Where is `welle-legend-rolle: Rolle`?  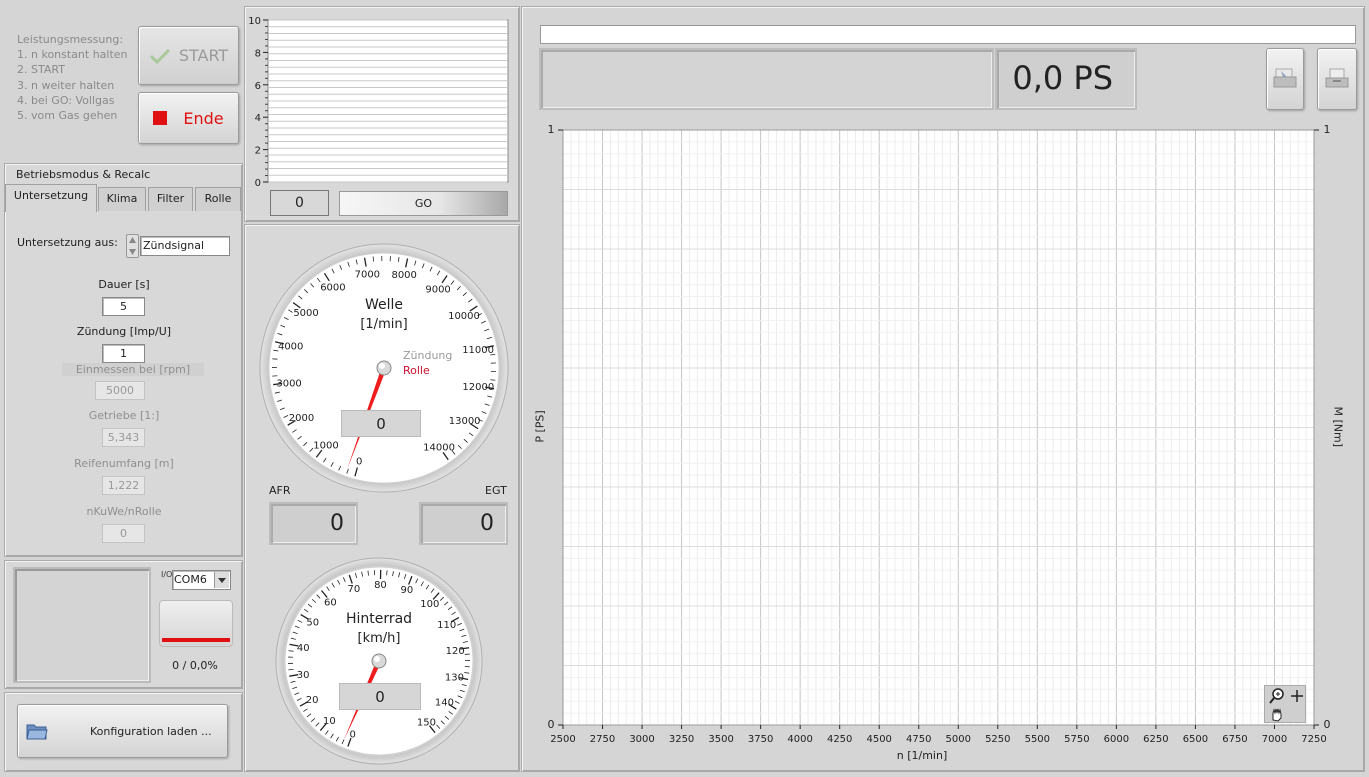 welle-legend-rolle: Rolle is located at coordinates (416, 370).